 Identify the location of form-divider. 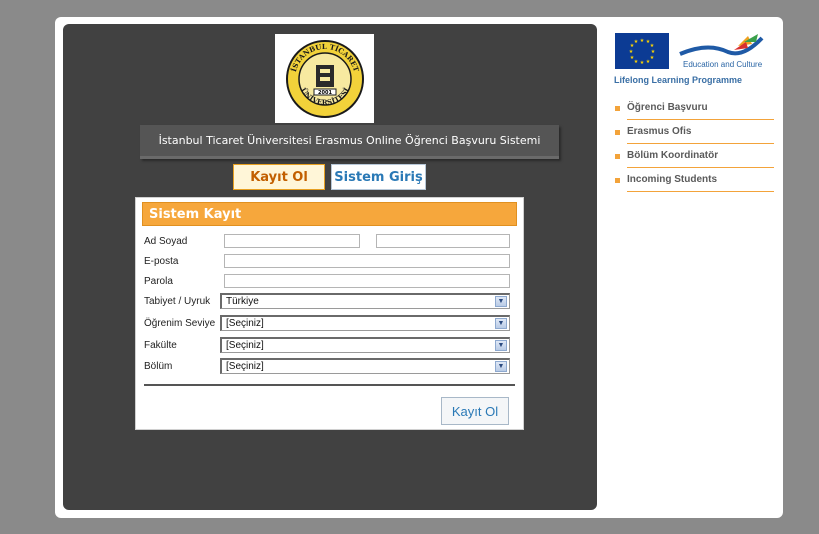
(329, 385).